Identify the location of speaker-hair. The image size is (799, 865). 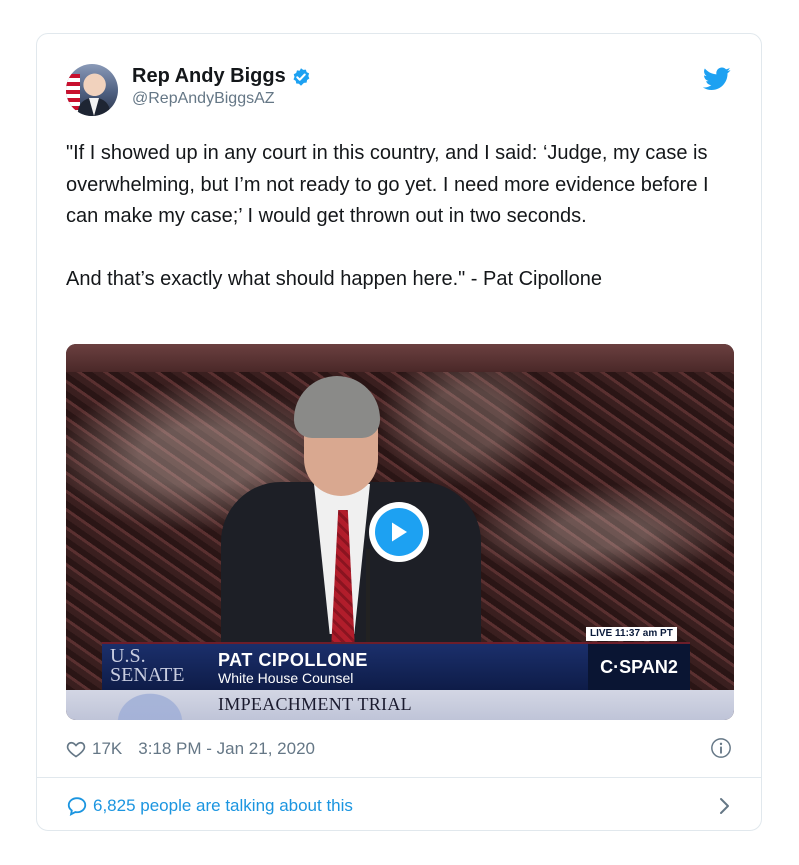
(337, 407).